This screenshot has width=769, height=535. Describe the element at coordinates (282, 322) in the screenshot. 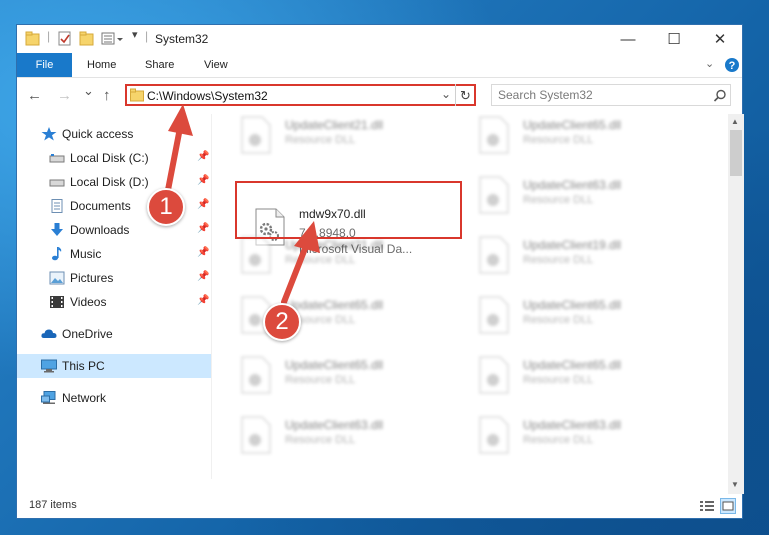

I see `annotation-marker-2: 2` at that location.